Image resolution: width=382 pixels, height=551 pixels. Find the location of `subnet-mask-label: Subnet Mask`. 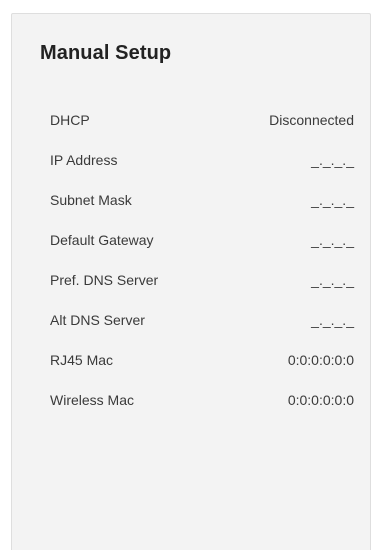

subnet-mask-label: Subnet Mask is located at coordinates (91, 200).